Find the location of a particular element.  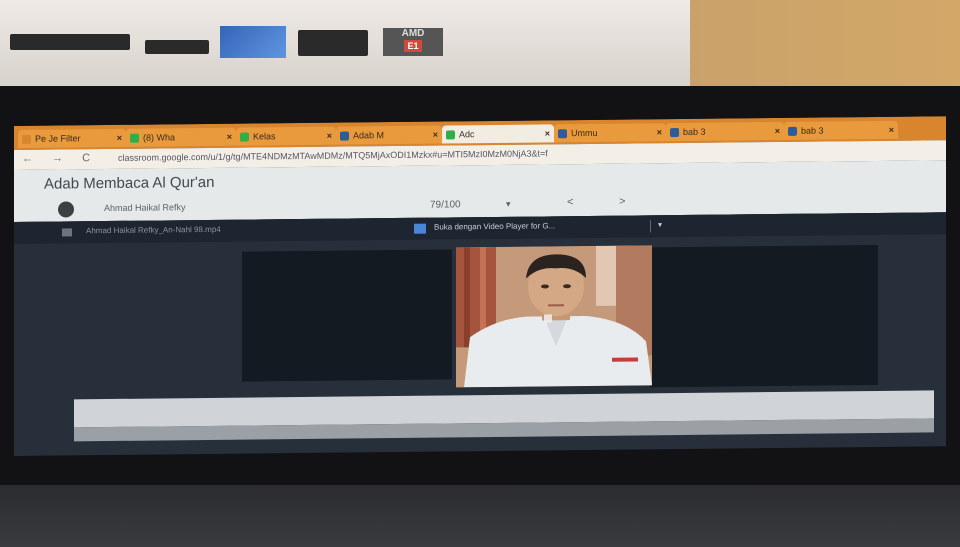

energy-star-sticker is located at coordinates (253, 42).